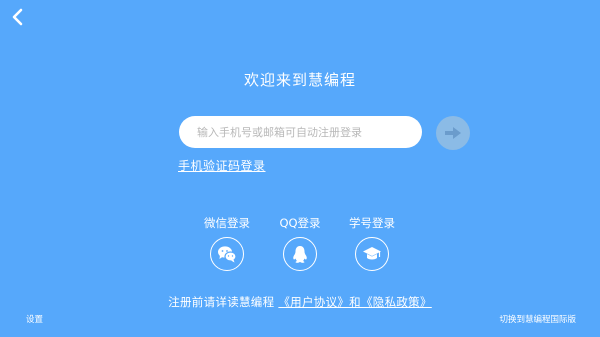  I want to click on arrow-right-icon, so click(453, 133).